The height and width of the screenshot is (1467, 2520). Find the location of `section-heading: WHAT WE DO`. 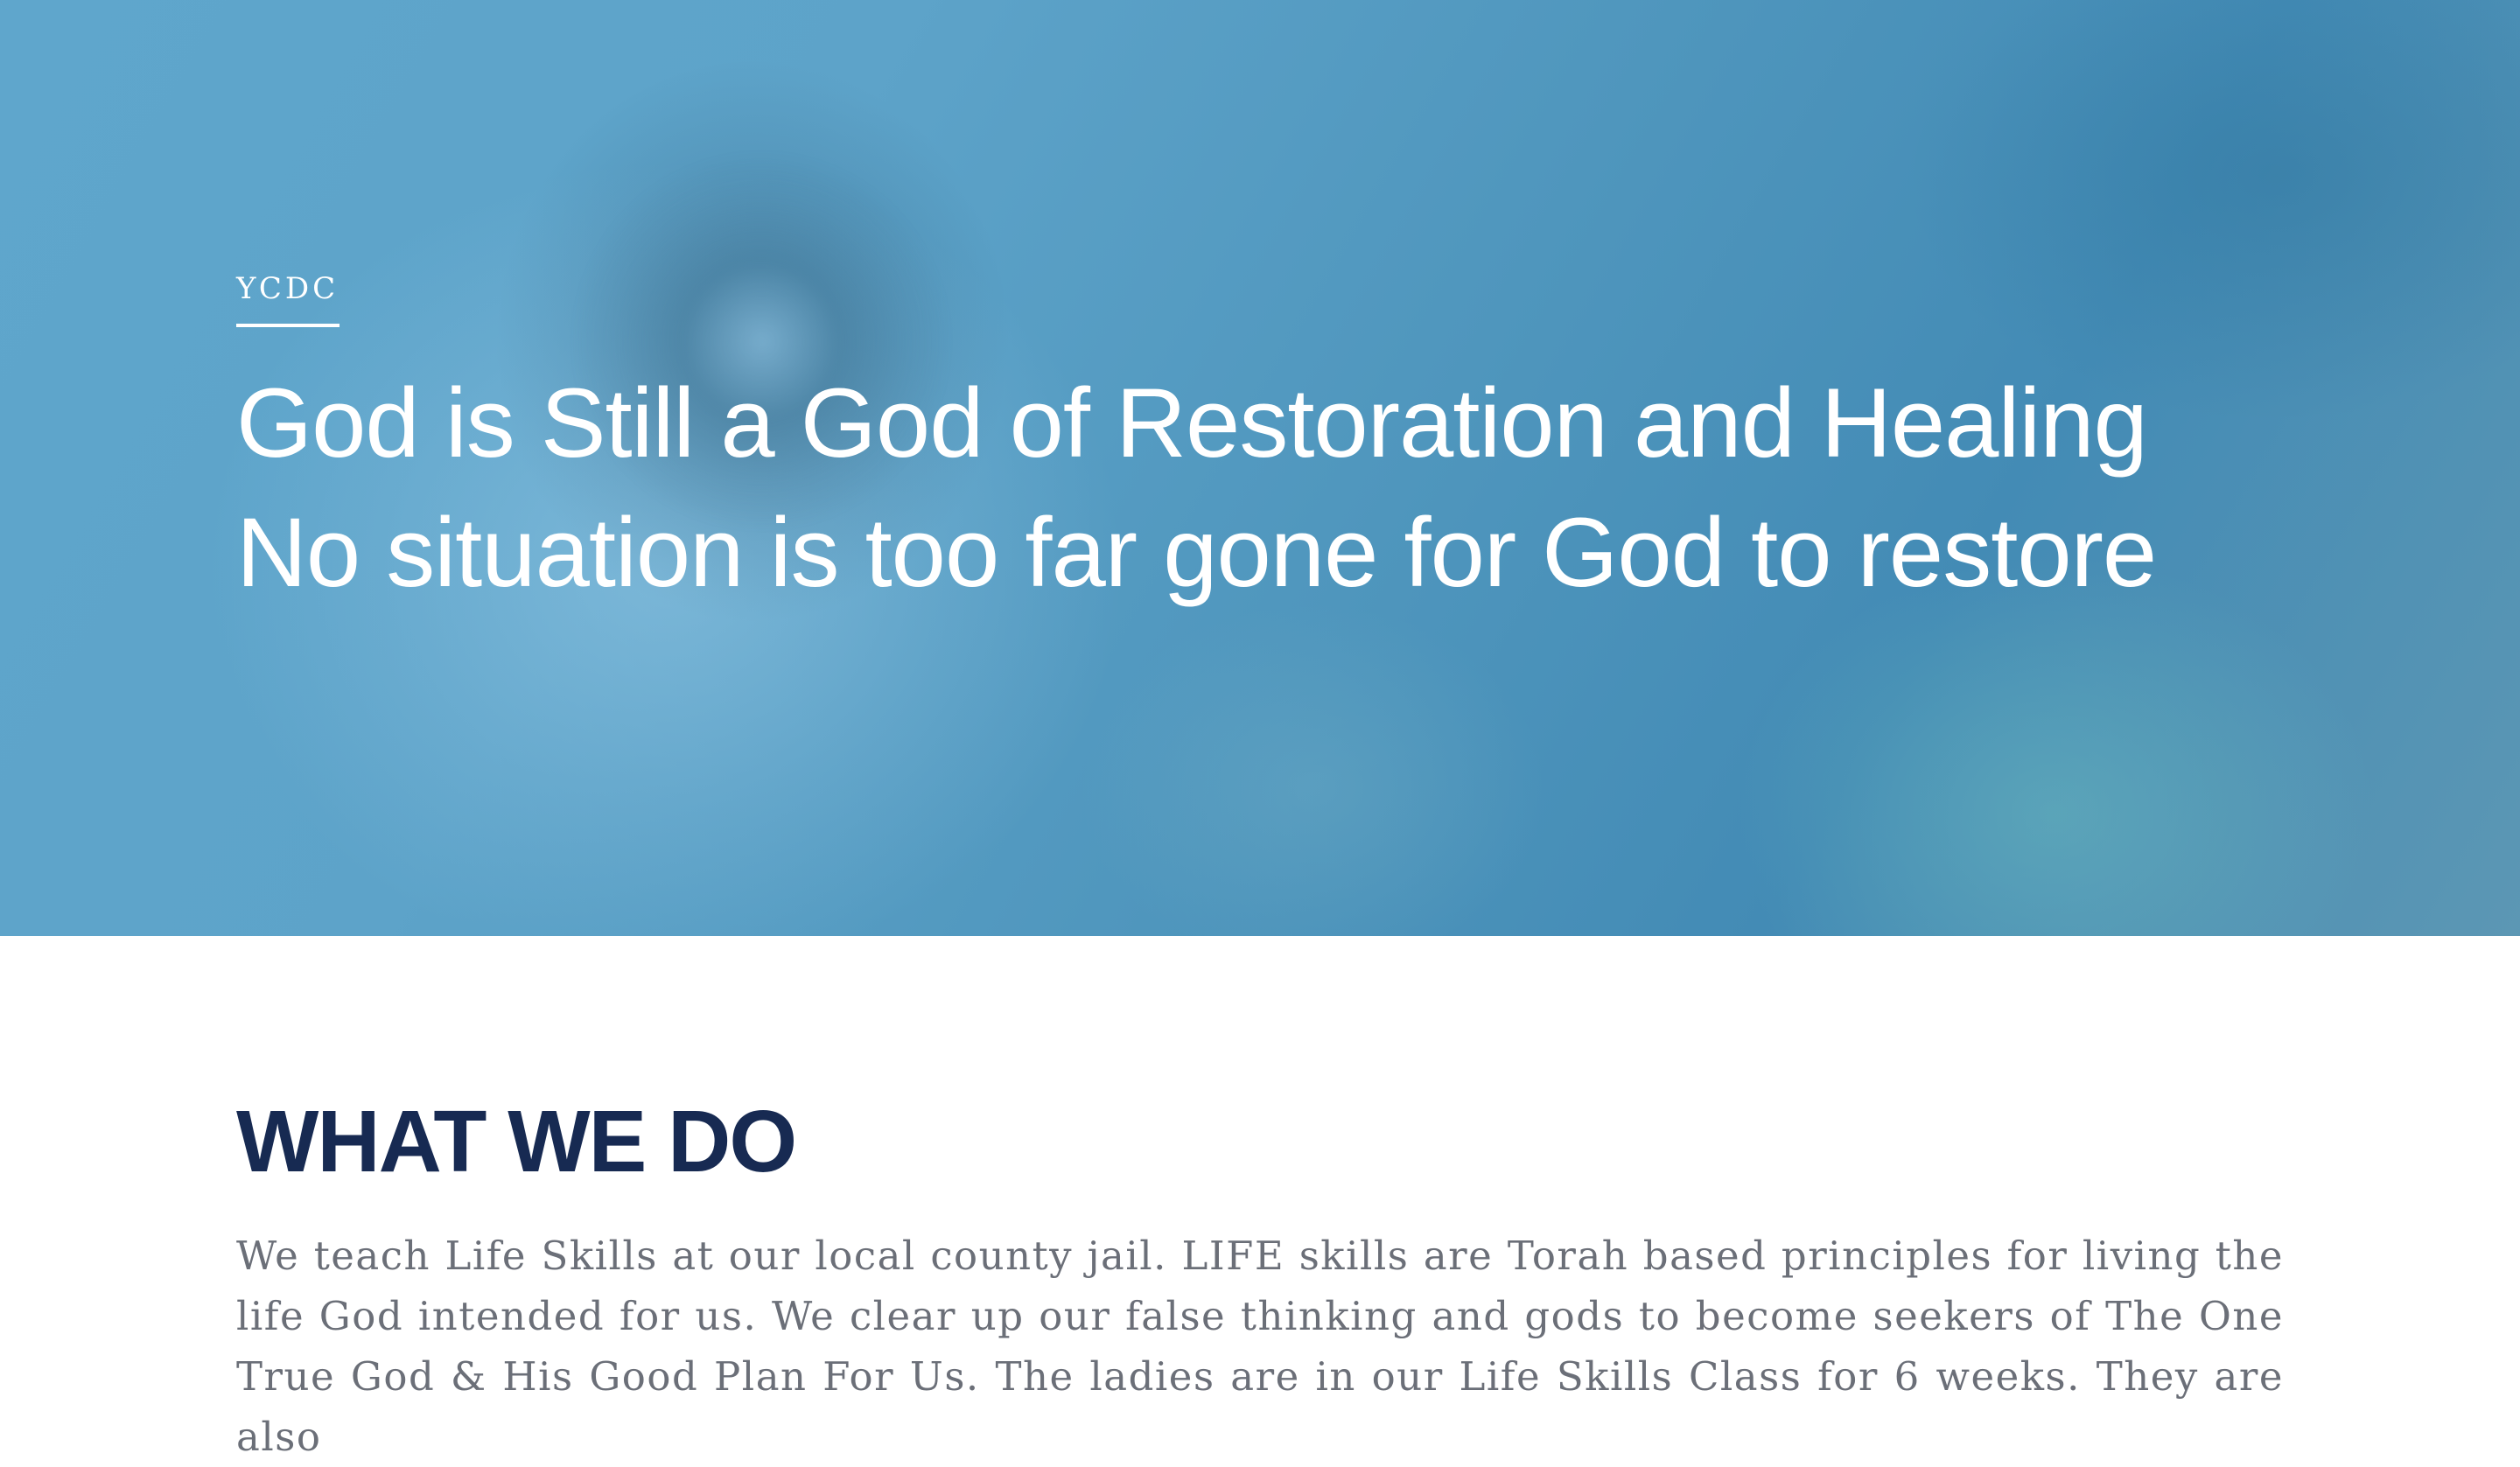

section-heading: WHAT WE DO is located at coordinates (516, 1142).